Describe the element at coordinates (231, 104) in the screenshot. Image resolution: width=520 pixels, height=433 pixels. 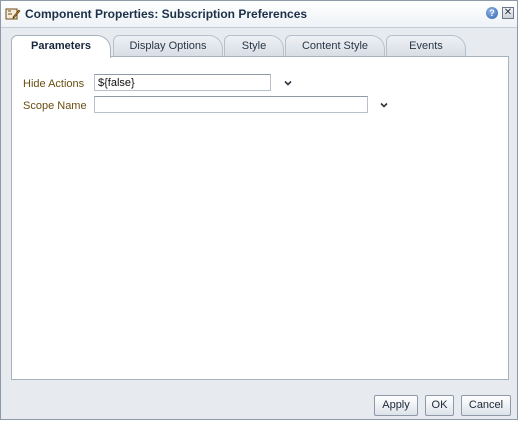
I see `scope-name-input` at that location.